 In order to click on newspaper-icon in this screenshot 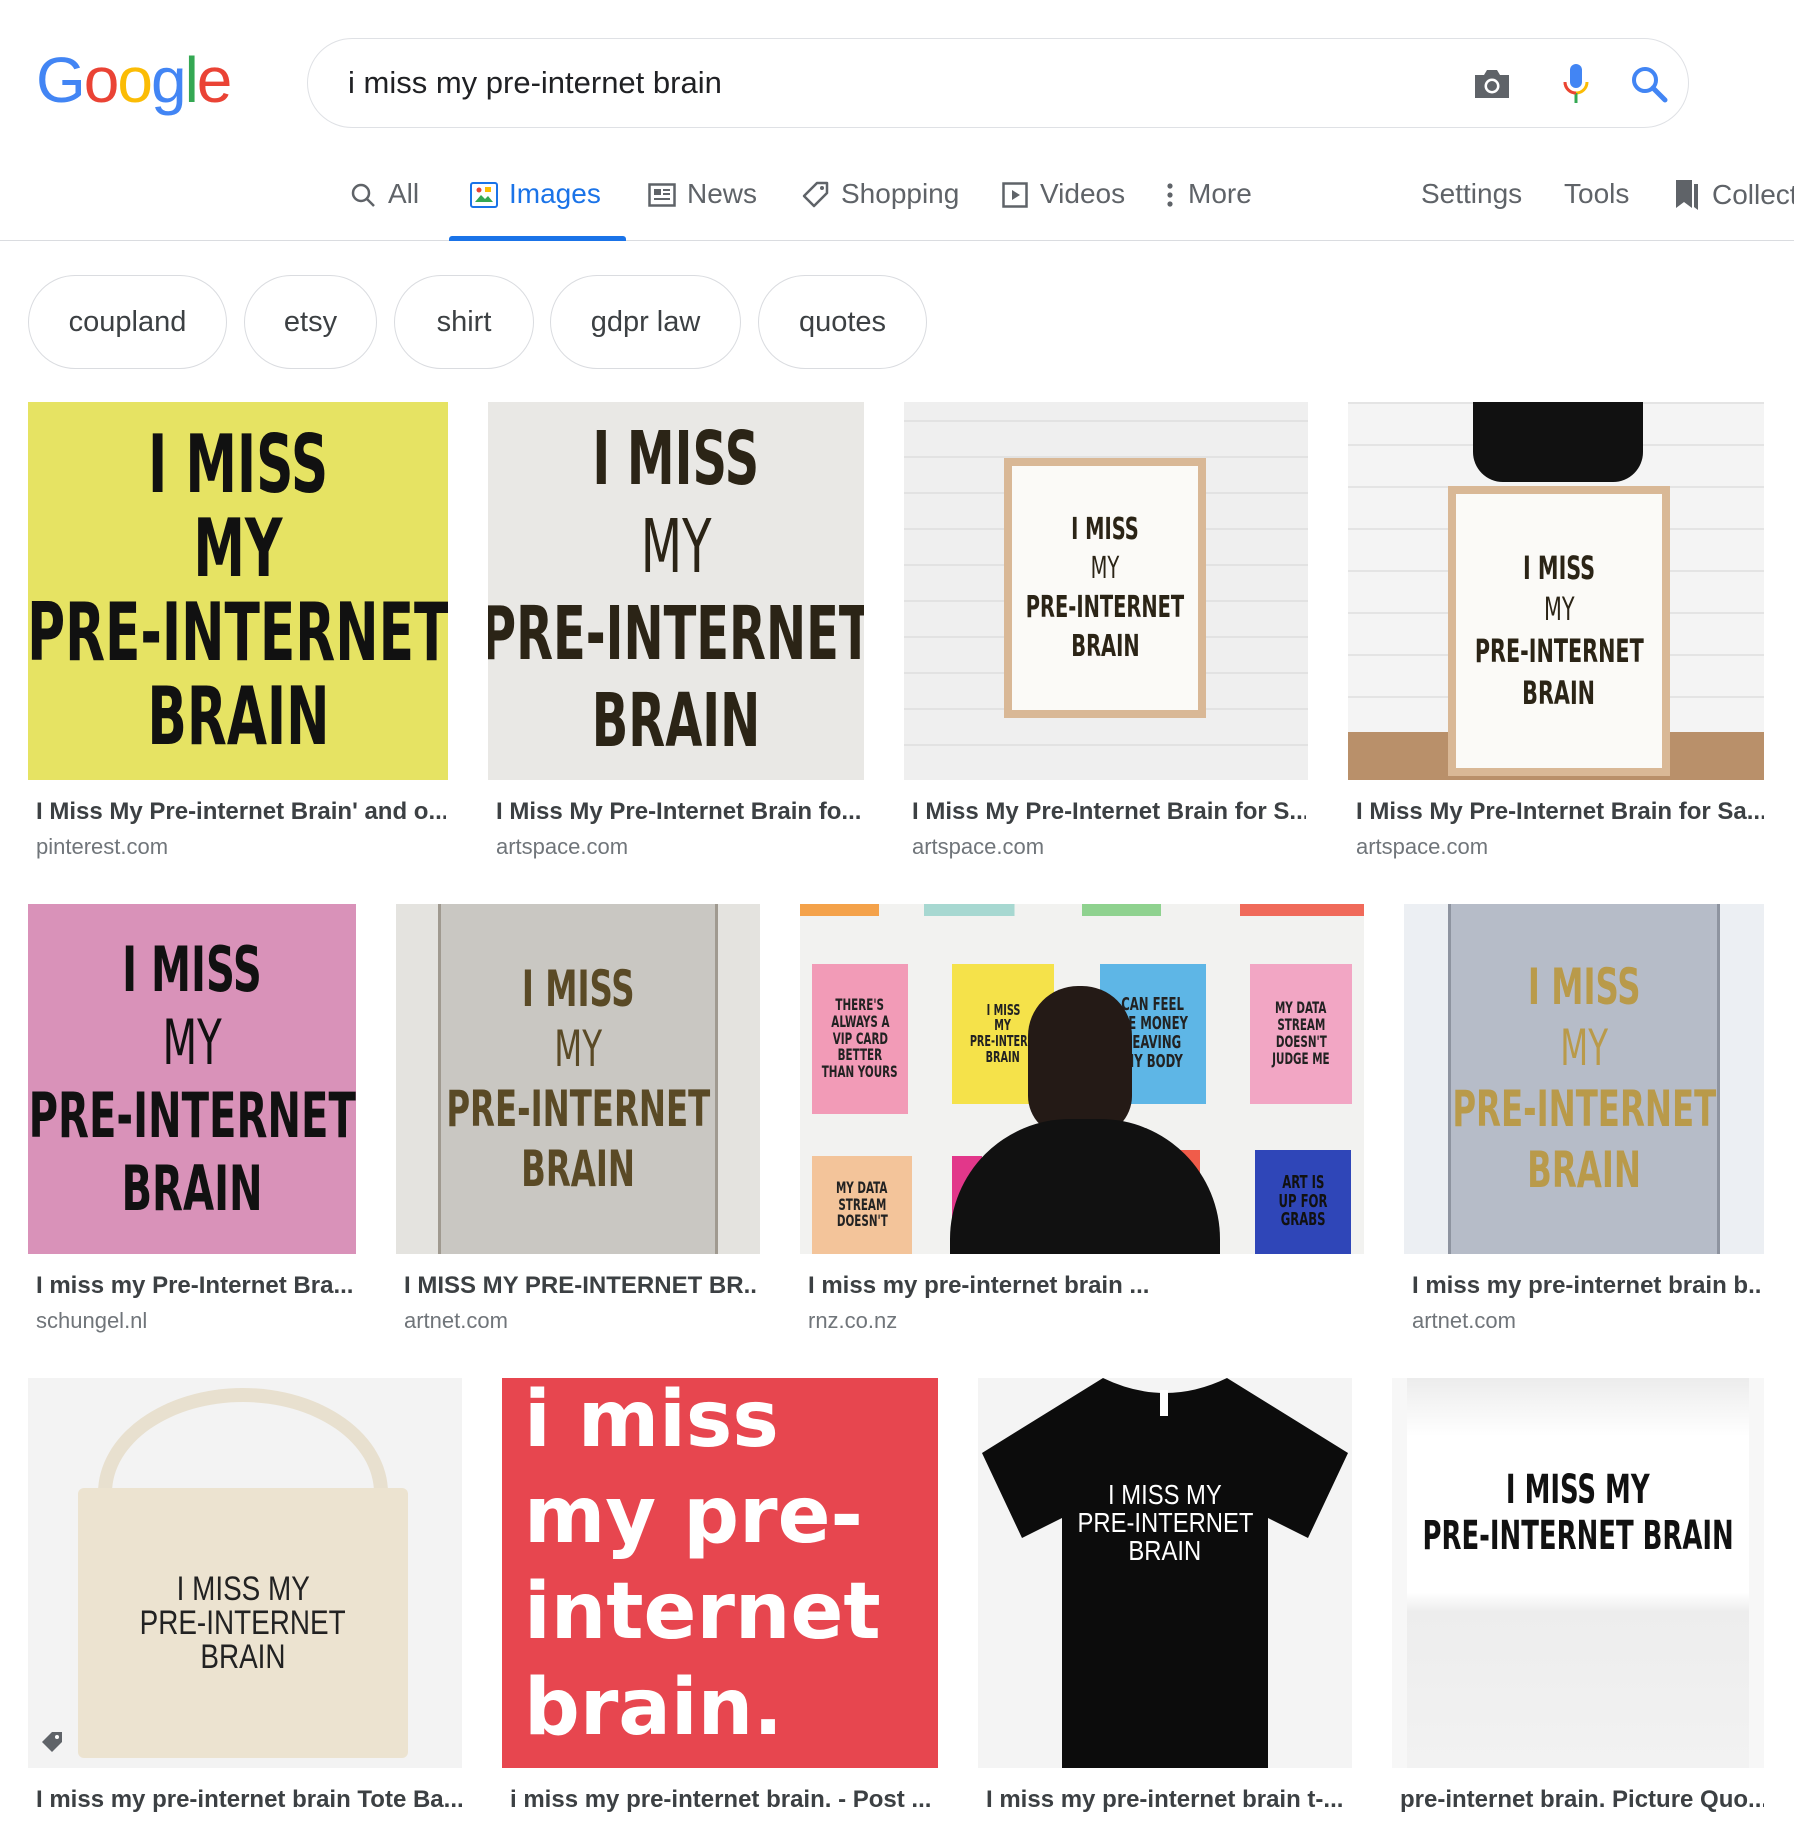, I will do `click(662, 195)`.